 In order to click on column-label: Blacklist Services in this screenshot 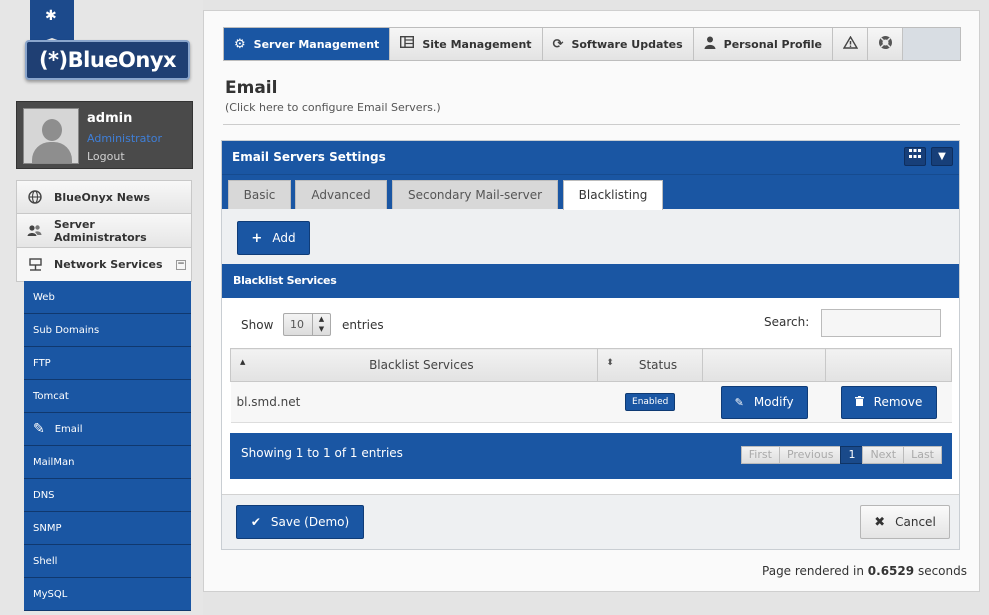, I will do `click(421, 365)`.